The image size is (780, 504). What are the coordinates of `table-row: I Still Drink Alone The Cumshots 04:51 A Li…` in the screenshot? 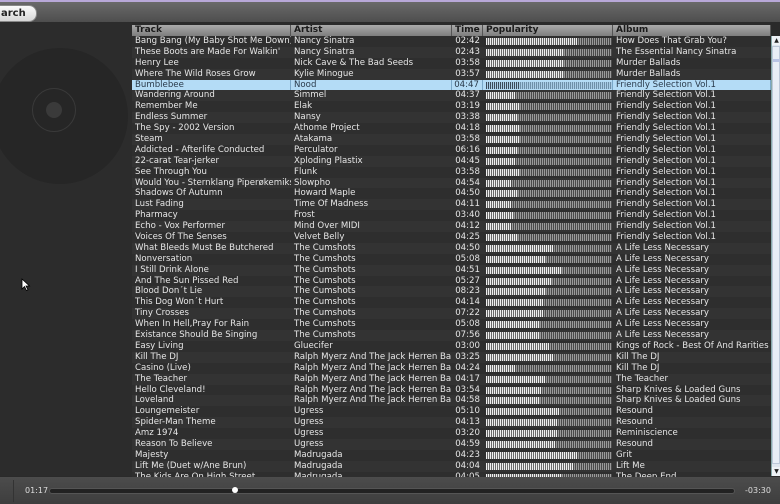 It's located at (451, 270).